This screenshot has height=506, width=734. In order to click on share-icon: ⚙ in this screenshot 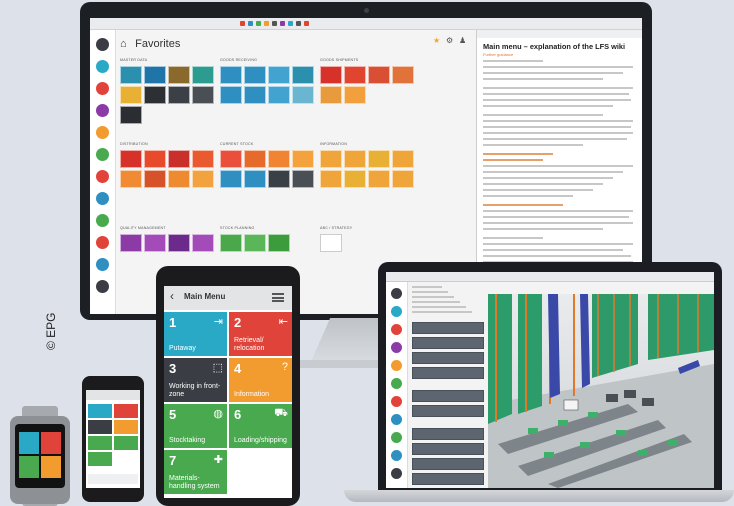, I will do `click(449, 40)`.